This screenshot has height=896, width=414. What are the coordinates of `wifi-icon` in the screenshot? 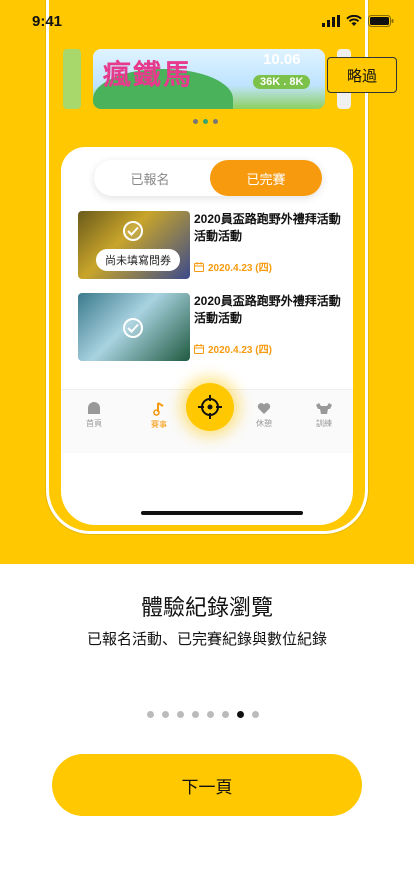 It's located at (354, 20).